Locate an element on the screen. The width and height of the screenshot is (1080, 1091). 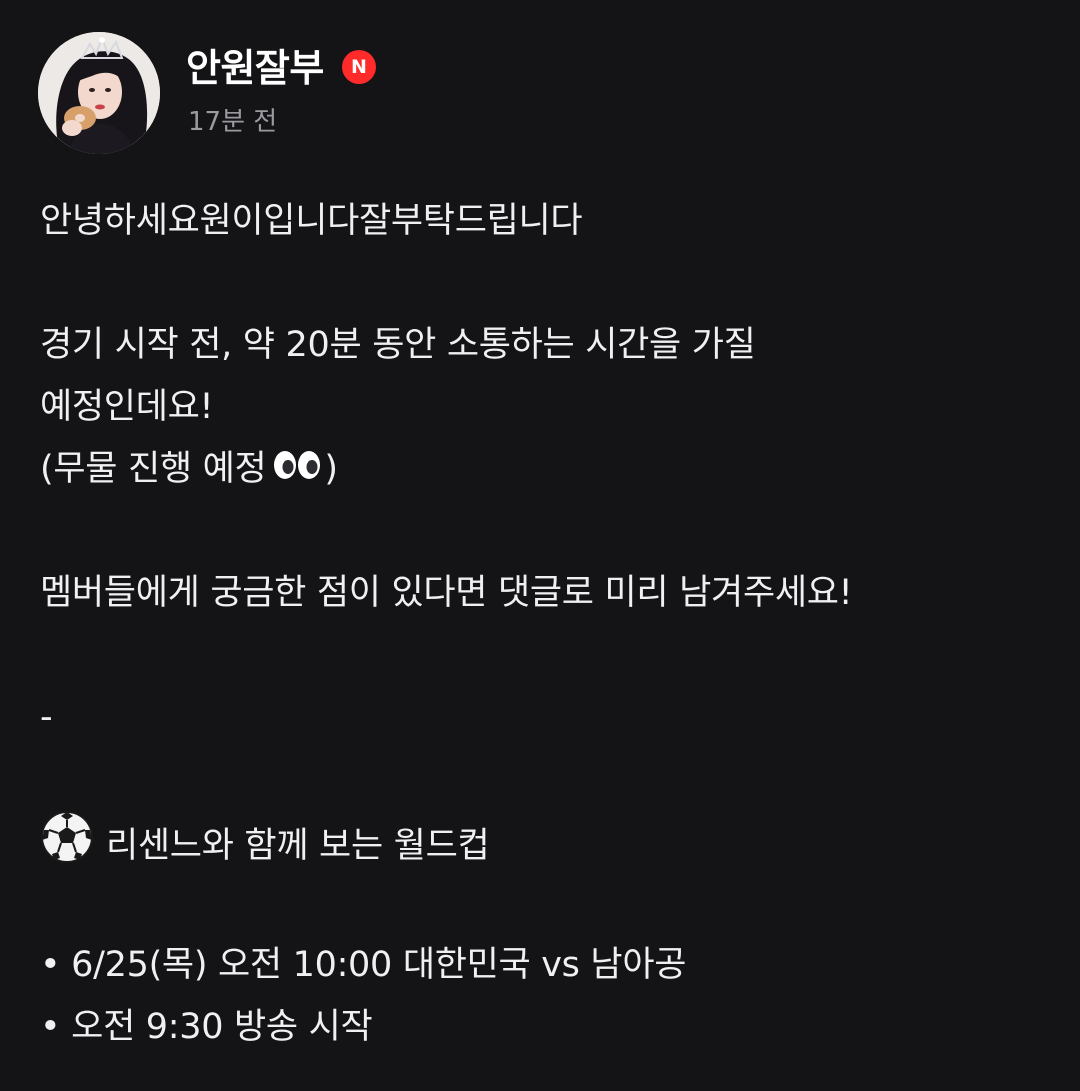
author-name: 안원잘부 is located at coordinates (255, 68).